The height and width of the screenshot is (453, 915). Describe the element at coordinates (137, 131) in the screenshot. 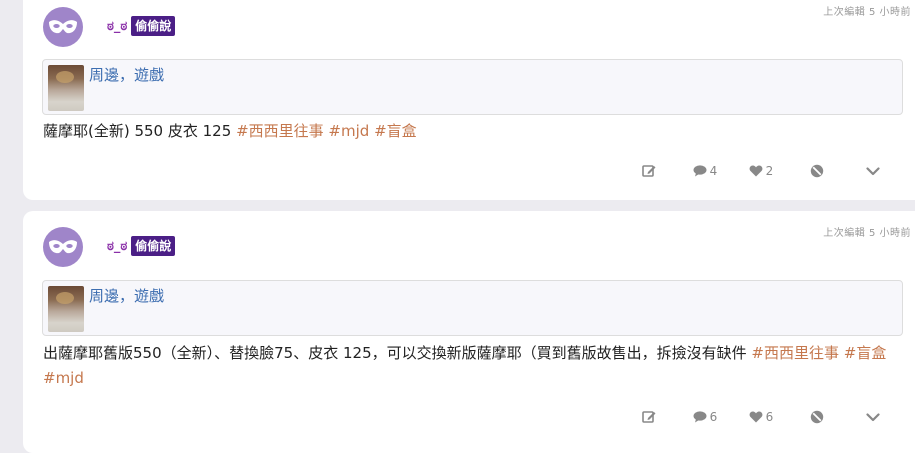

I see `post-text: 薩摩耶(全新) 550 皮衣 125` at that location.